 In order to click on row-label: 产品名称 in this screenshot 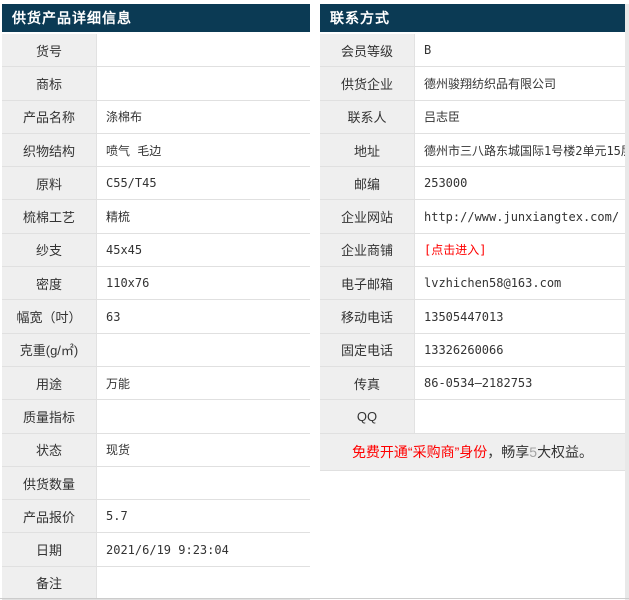, I will do `click(49, 116)`.